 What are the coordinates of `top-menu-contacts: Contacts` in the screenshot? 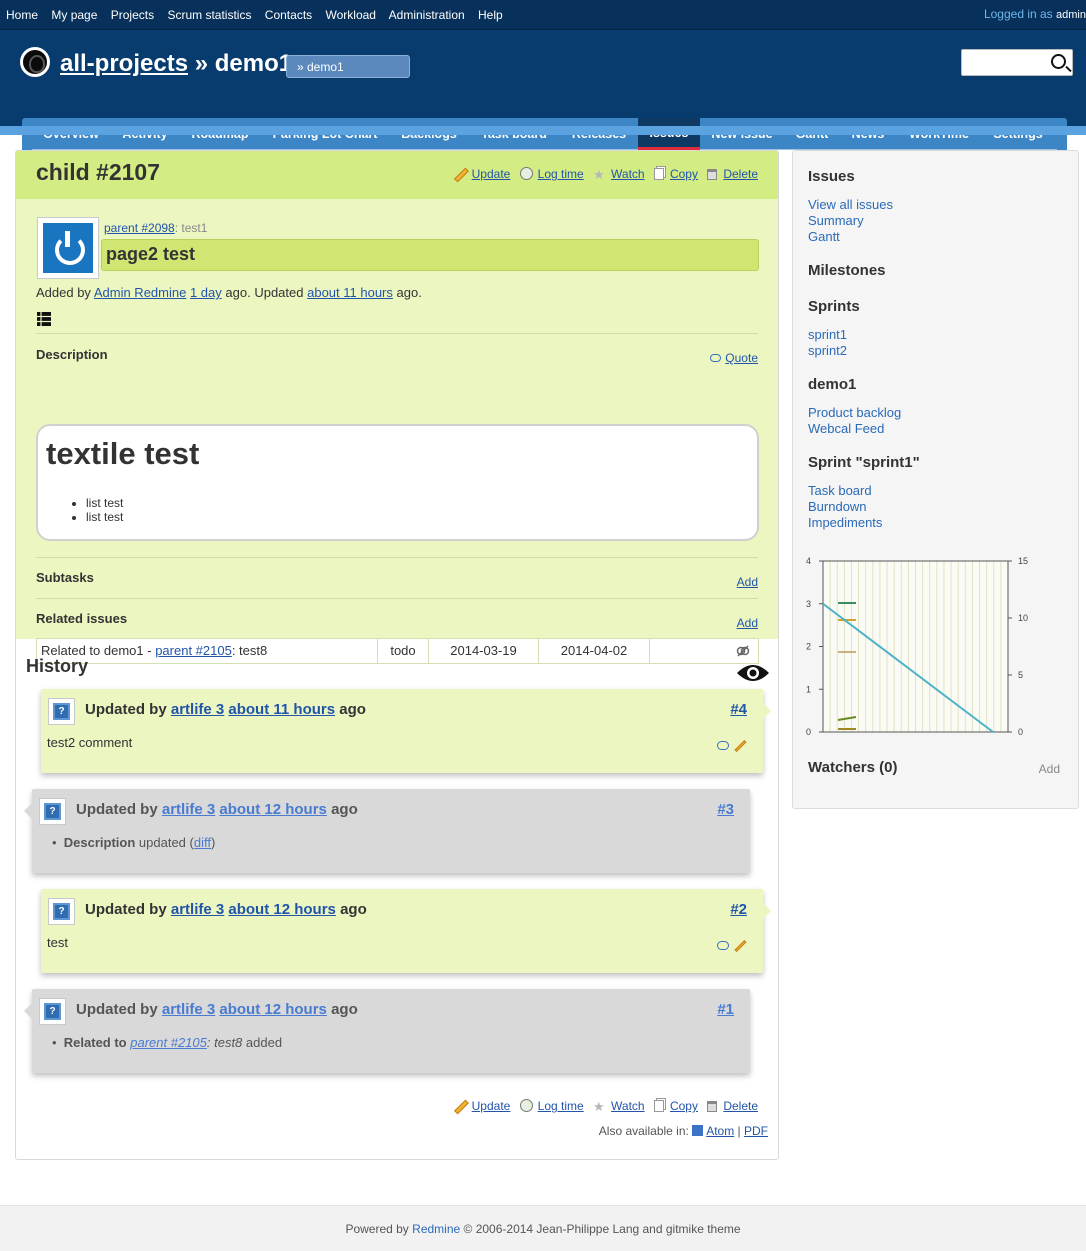 It's located at (288, 15).